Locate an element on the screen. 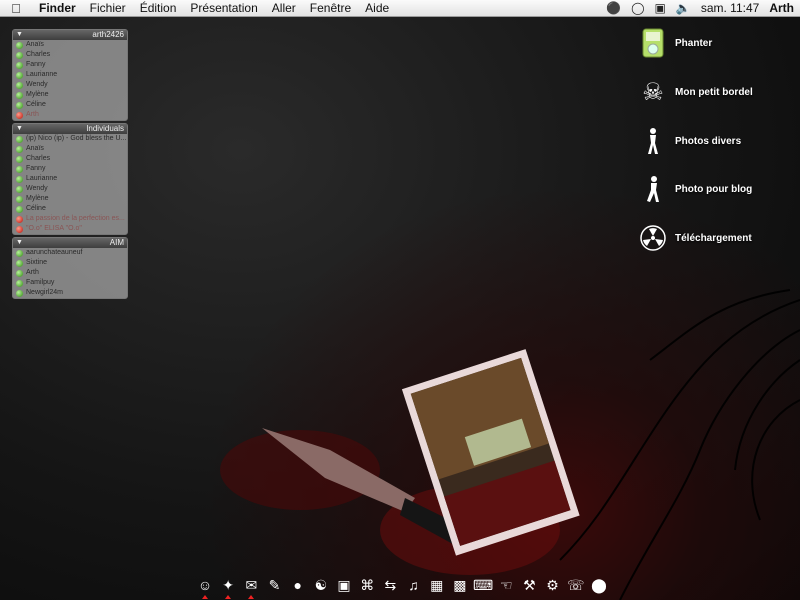 The height and width of the screenshot is (600, 800). buddy-row: Sixtine is located at coordinates (70, 263).